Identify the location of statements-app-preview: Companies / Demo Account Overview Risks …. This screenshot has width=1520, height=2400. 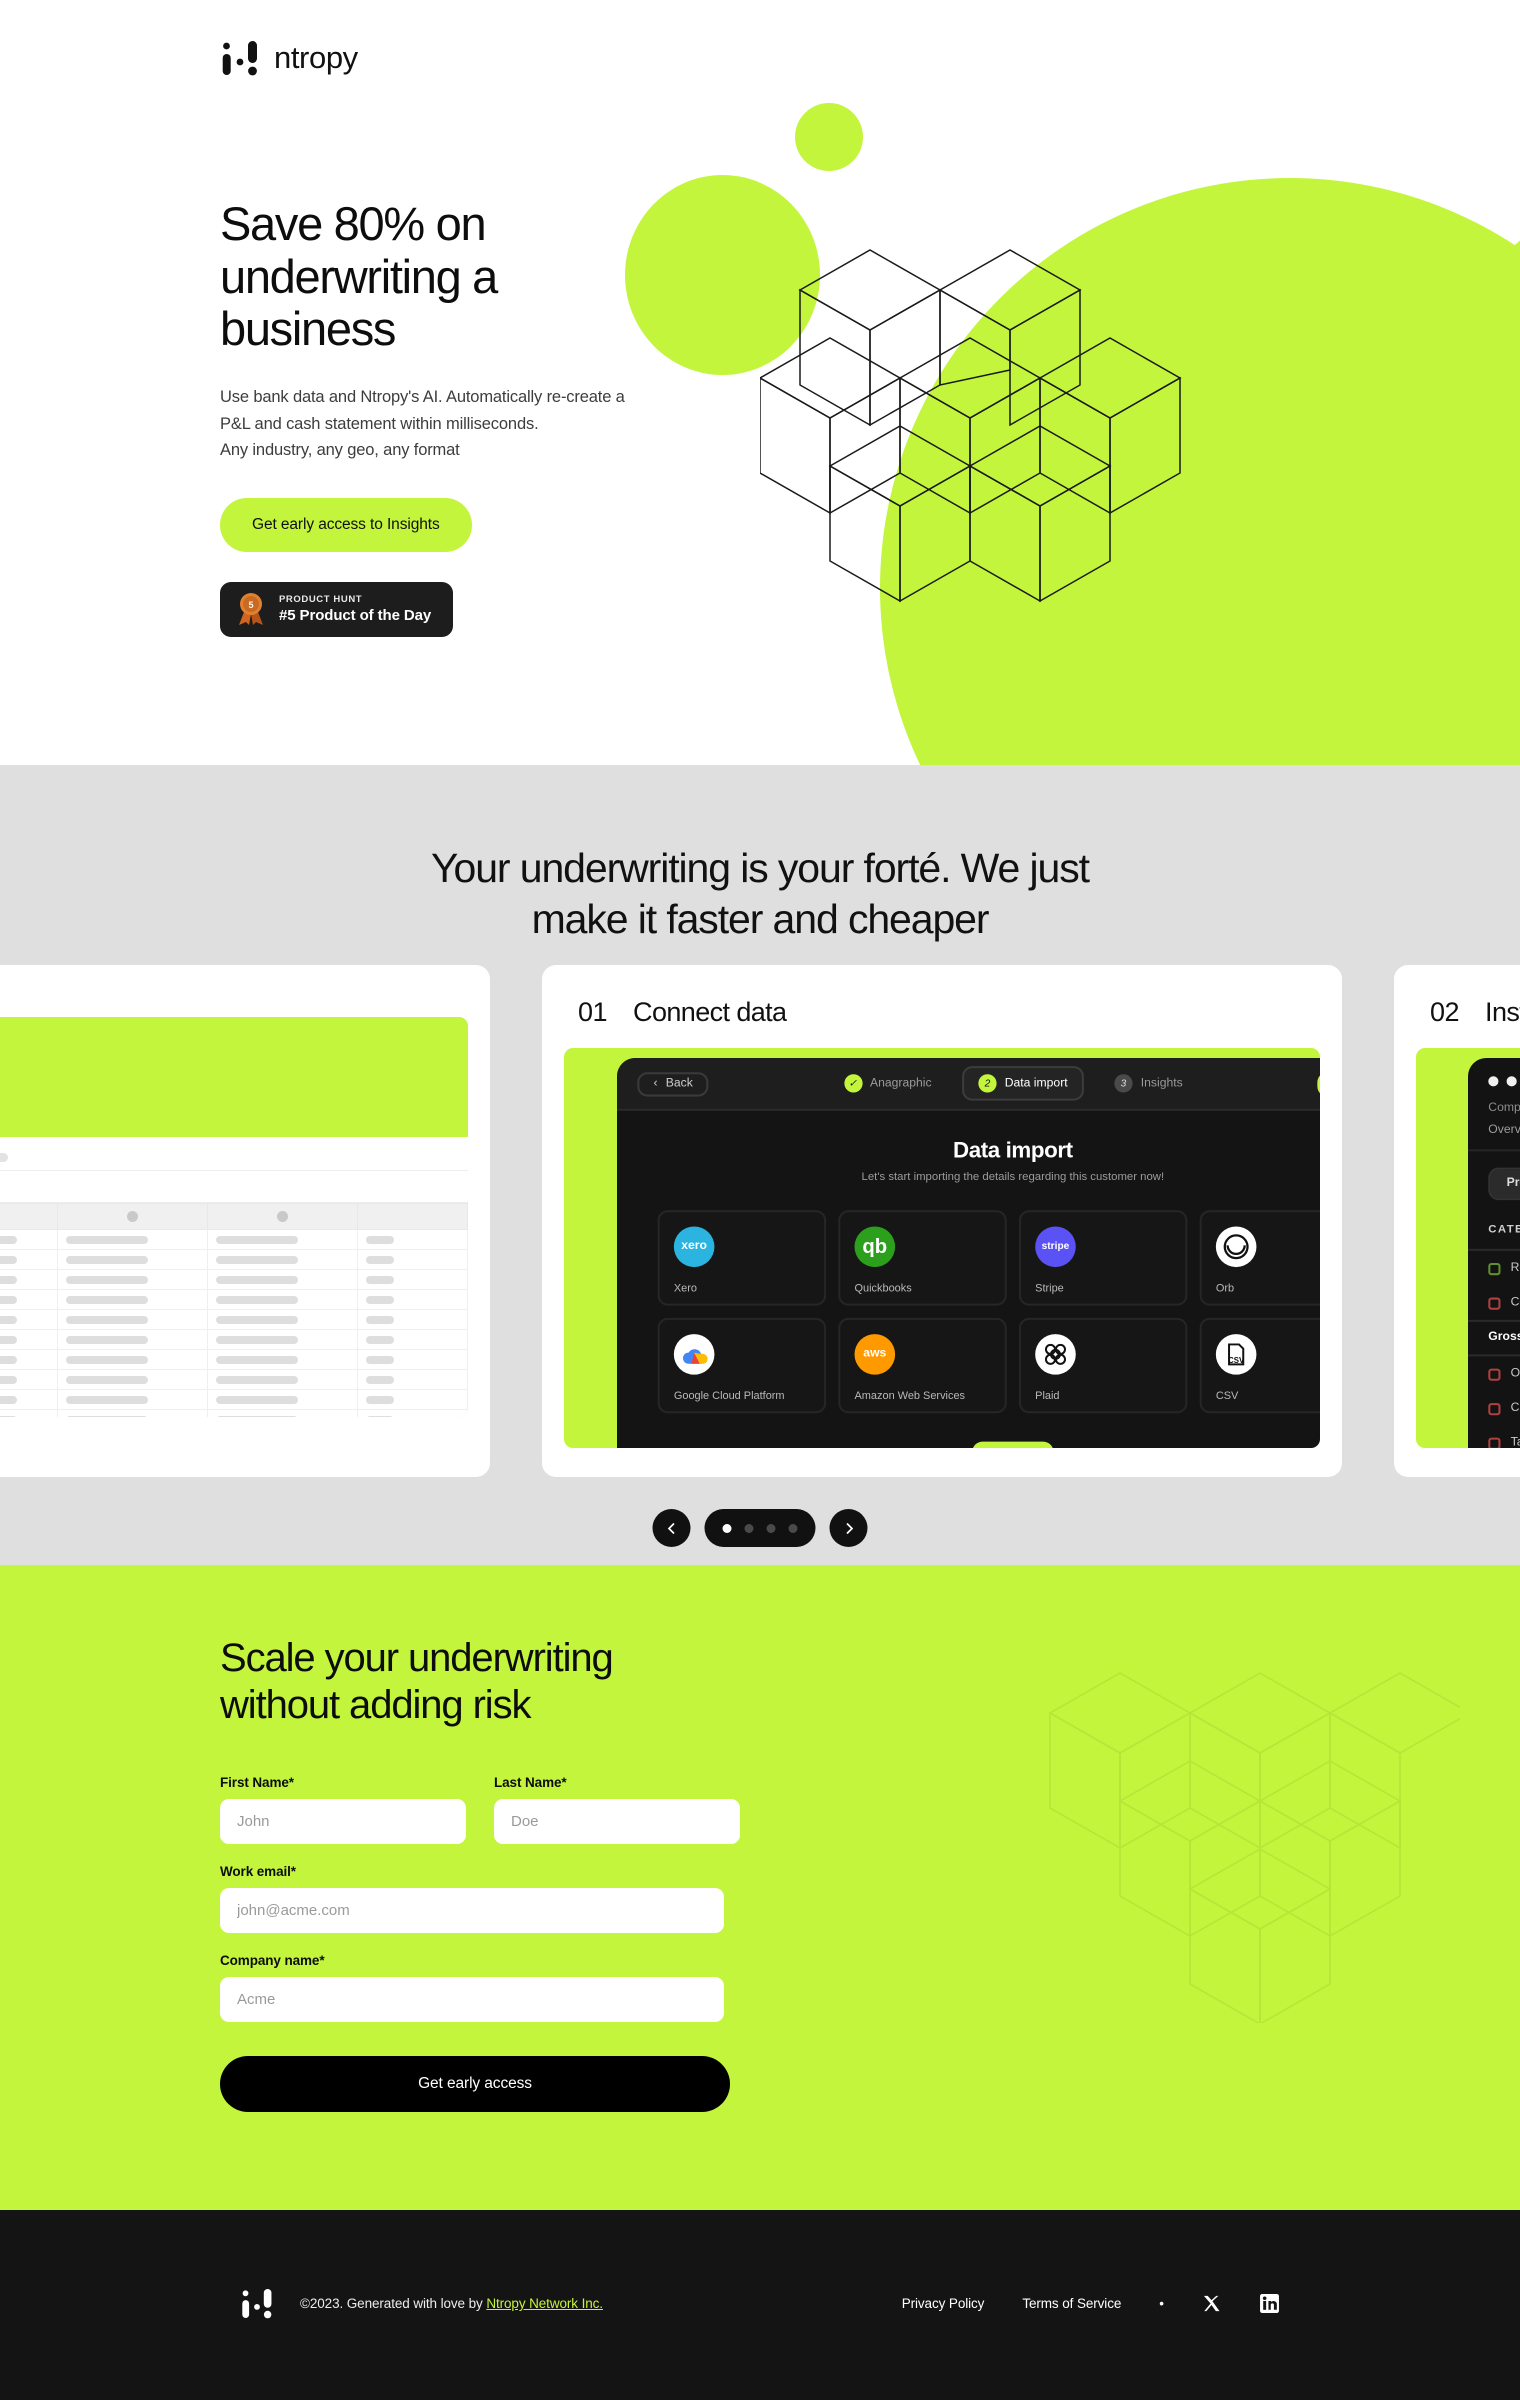
(1494, 1253).